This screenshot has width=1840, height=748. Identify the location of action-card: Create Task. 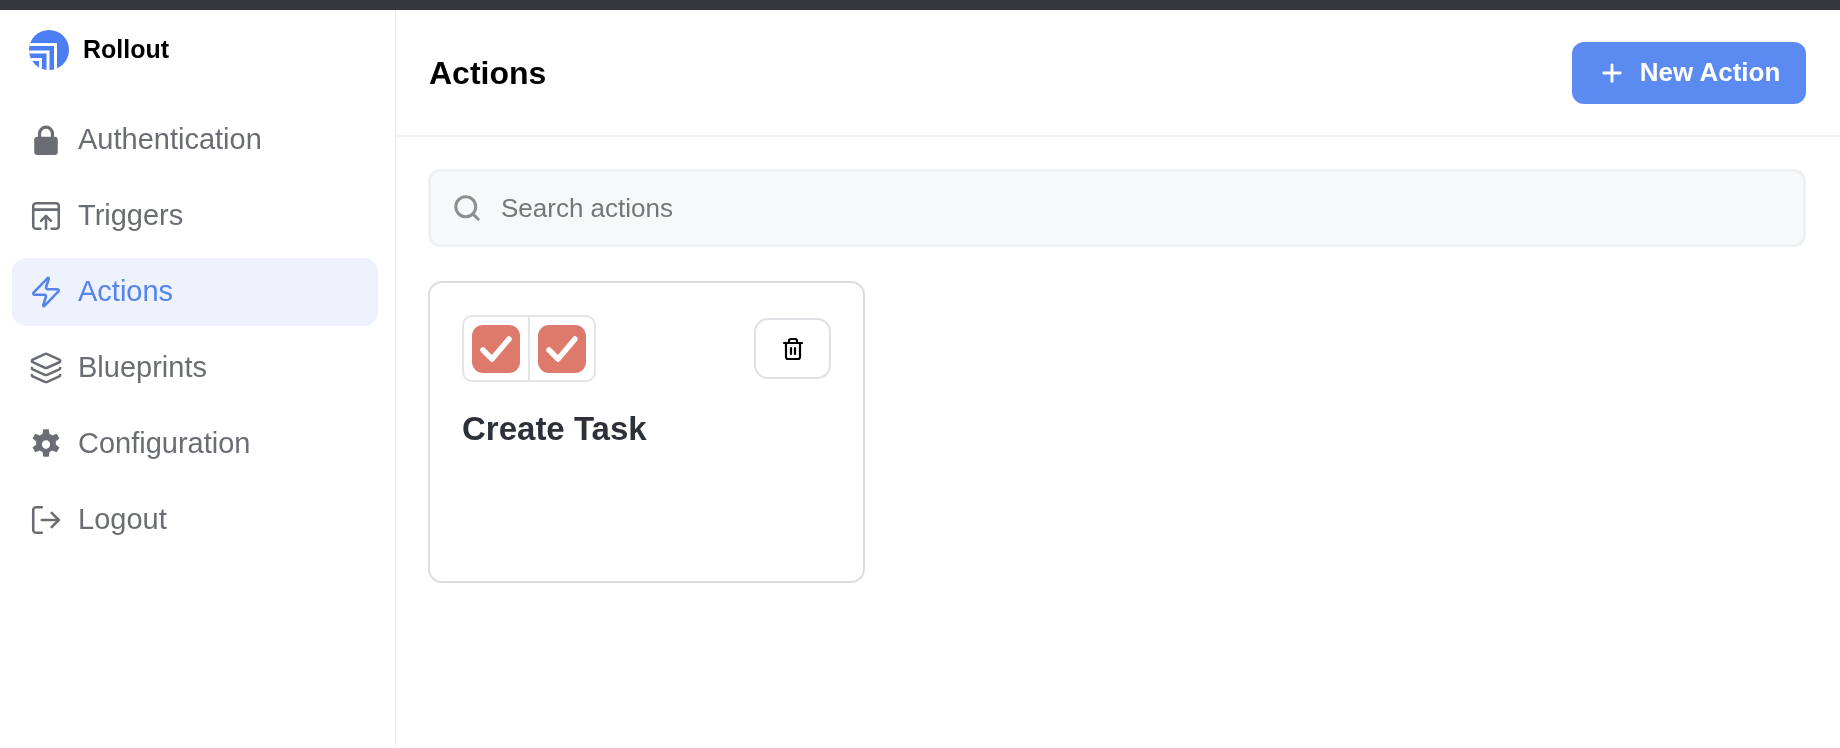
(646, 432).